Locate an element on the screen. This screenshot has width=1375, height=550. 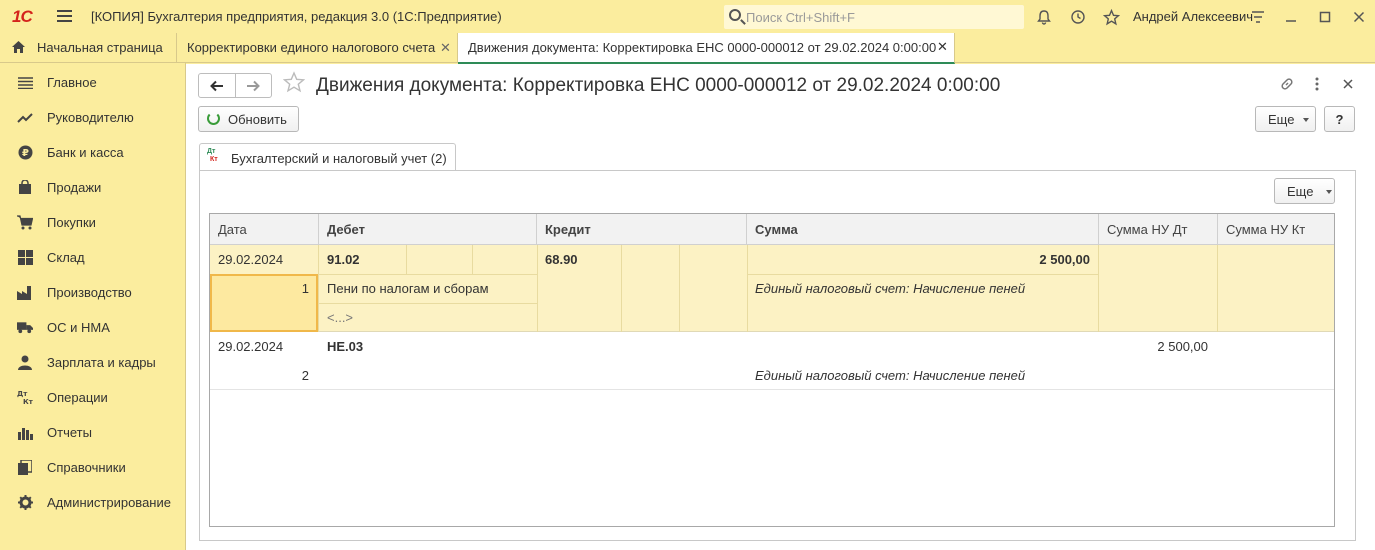
cell-sum: 2 500,00 is located at coordinates (1064, 259).